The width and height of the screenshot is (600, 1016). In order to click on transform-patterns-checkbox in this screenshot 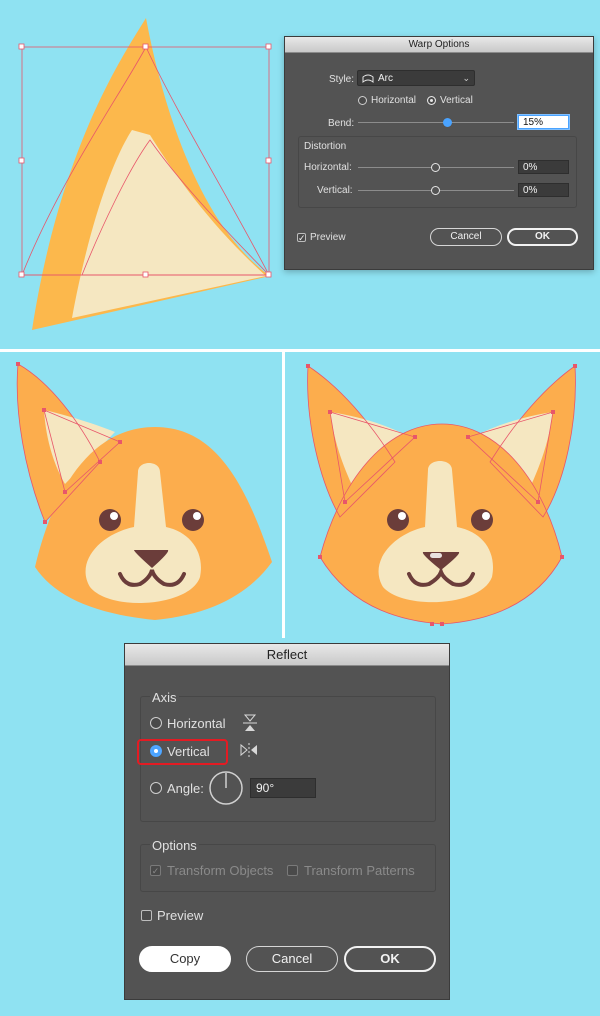, I will do `click(292, 870)`.